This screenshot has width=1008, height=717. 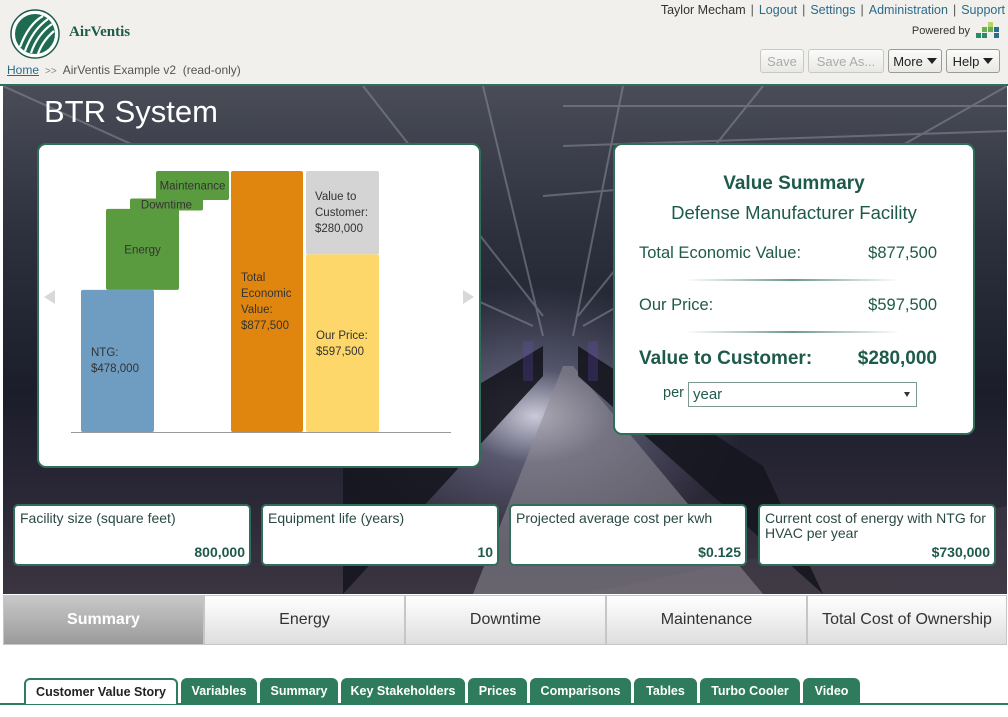 What do you see at coordinates (665, 691) in the screenshot?
I see `tab-tables: Tables` at bounding box center [665, 691].